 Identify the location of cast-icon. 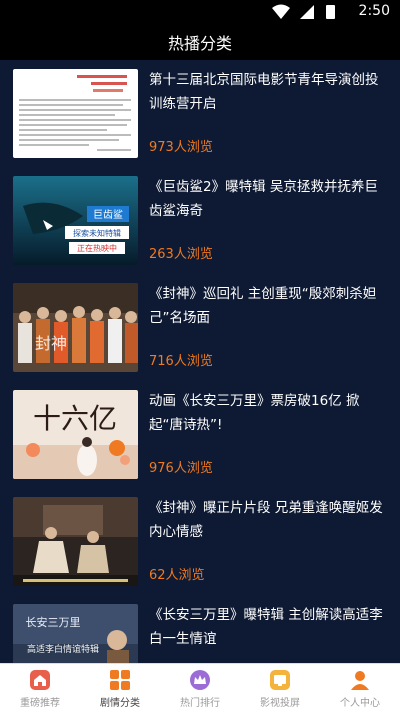
(280, 680).